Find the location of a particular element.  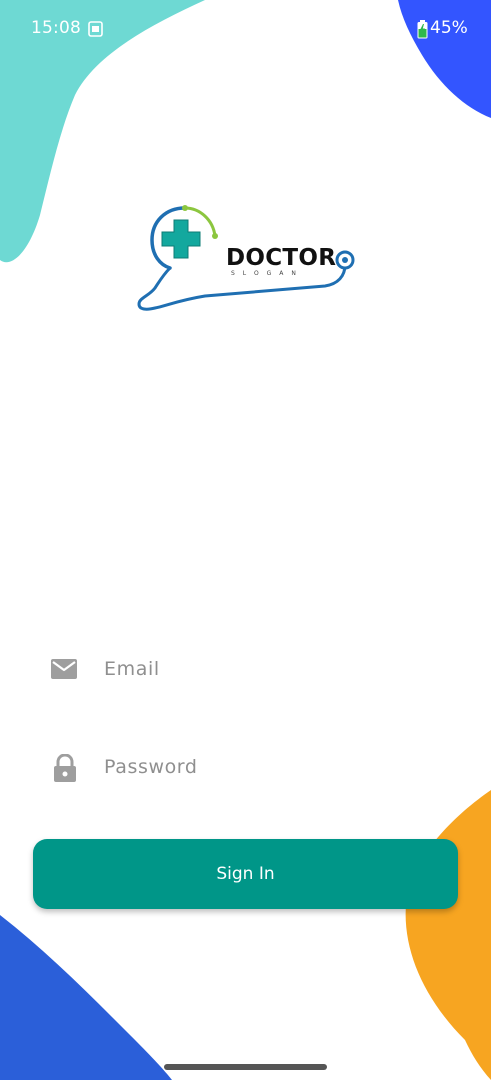

email-field is located at coordinates (269, 669).